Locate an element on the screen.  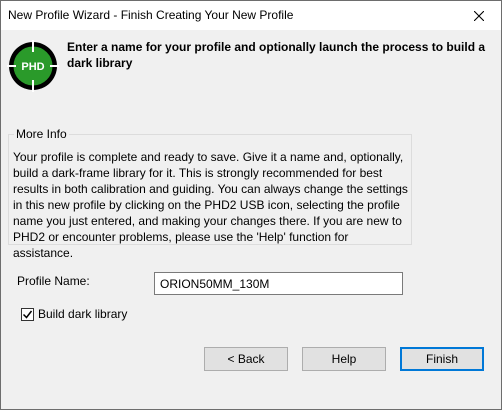
checkmark-icon is located at coordinates (27, 314).